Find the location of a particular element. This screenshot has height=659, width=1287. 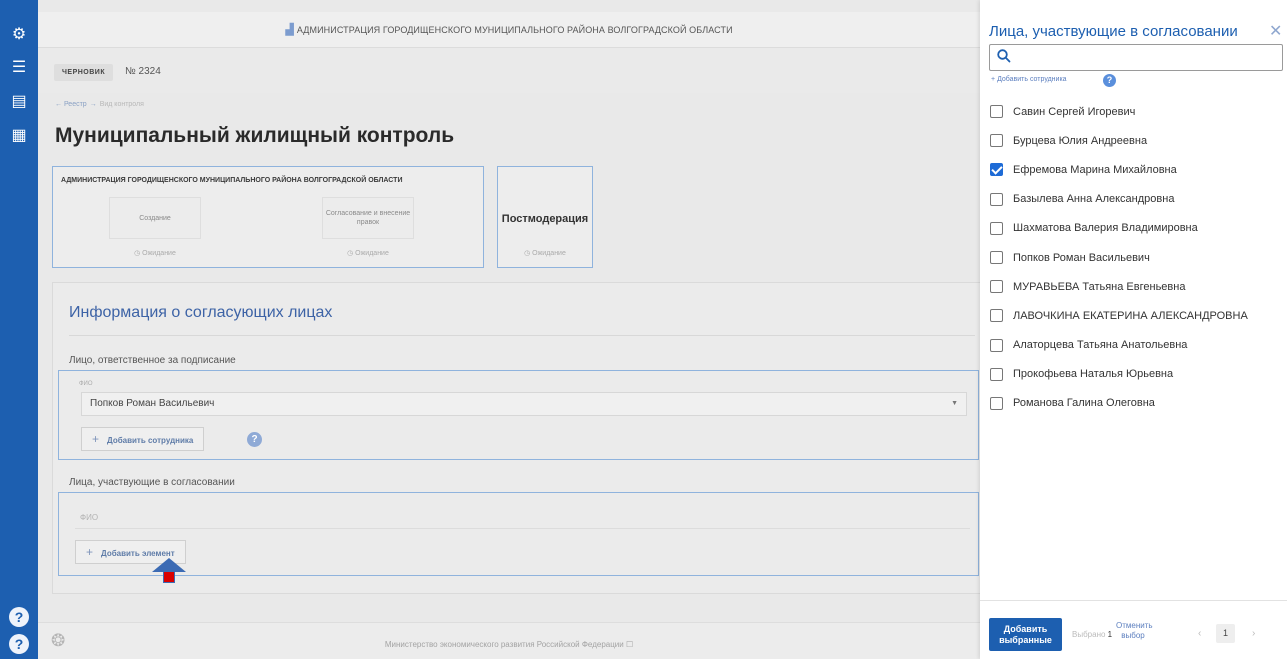

stage-postmoderation: Постмодерация ◷ Ожидание is located at coordinates (545, 217).